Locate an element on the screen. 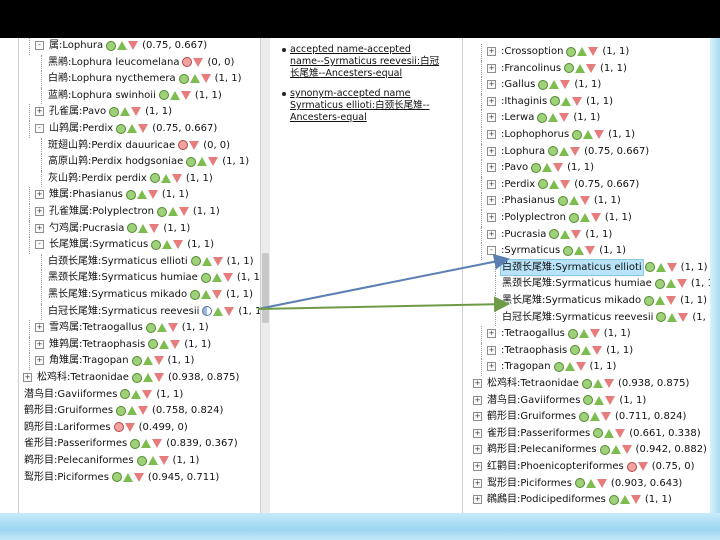  arrow-to-ellioti is located at coordinates (383, 281).